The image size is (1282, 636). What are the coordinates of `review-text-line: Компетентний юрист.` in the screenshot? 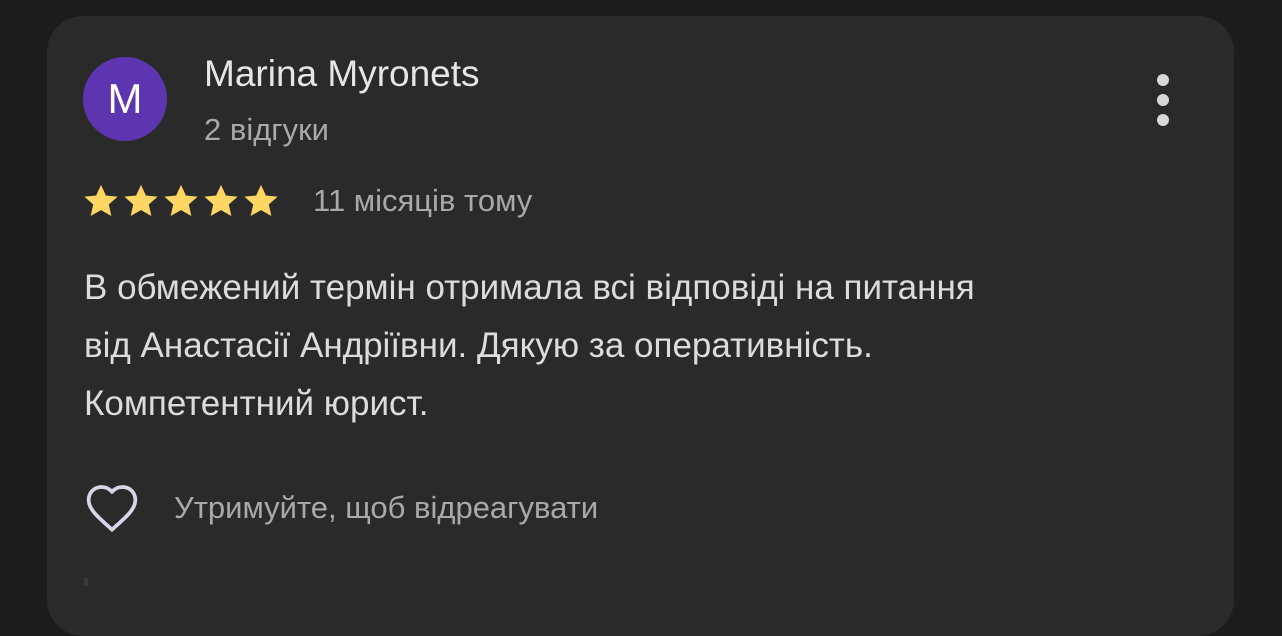 It's located at (256, 403).